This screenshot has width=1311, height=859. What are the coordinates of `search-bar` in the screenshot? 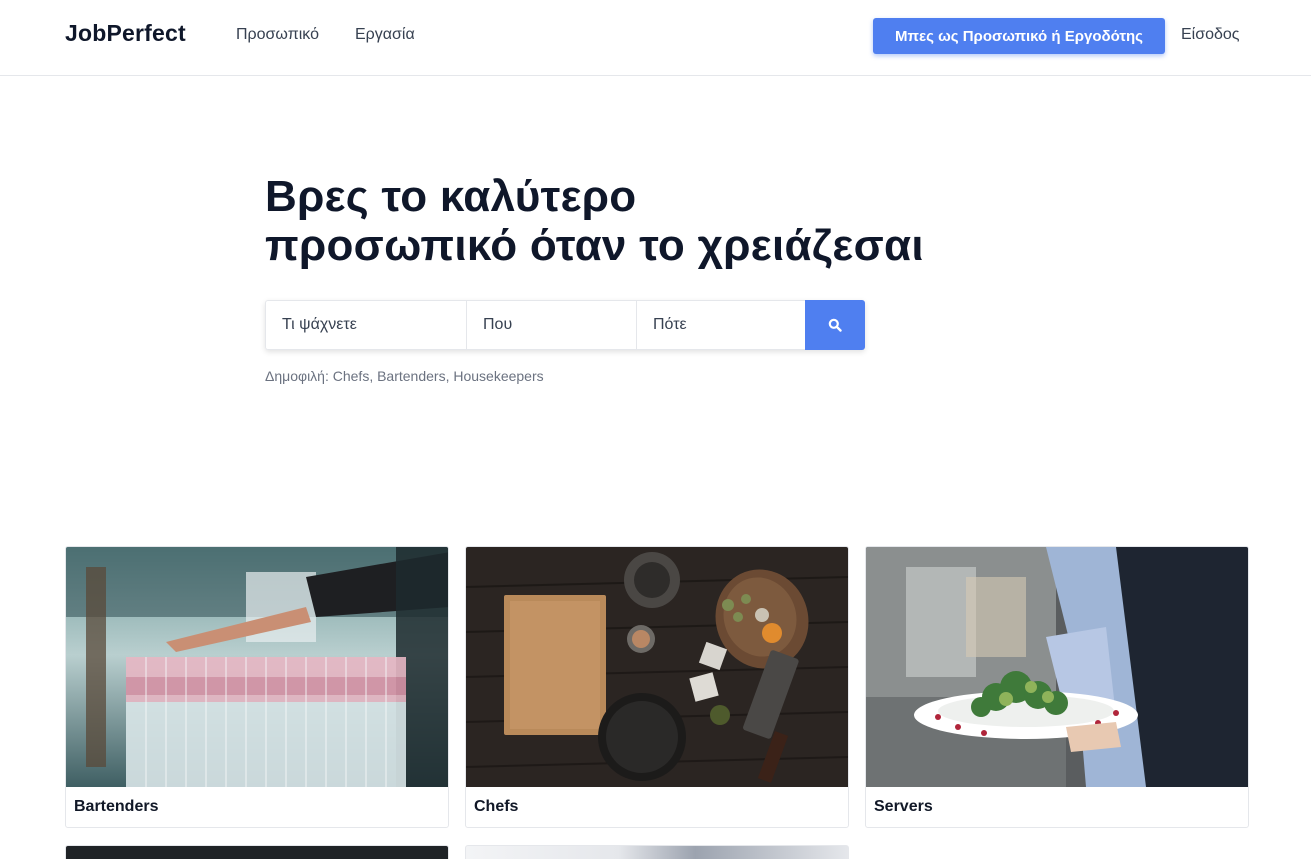 It's located at (565, 325).